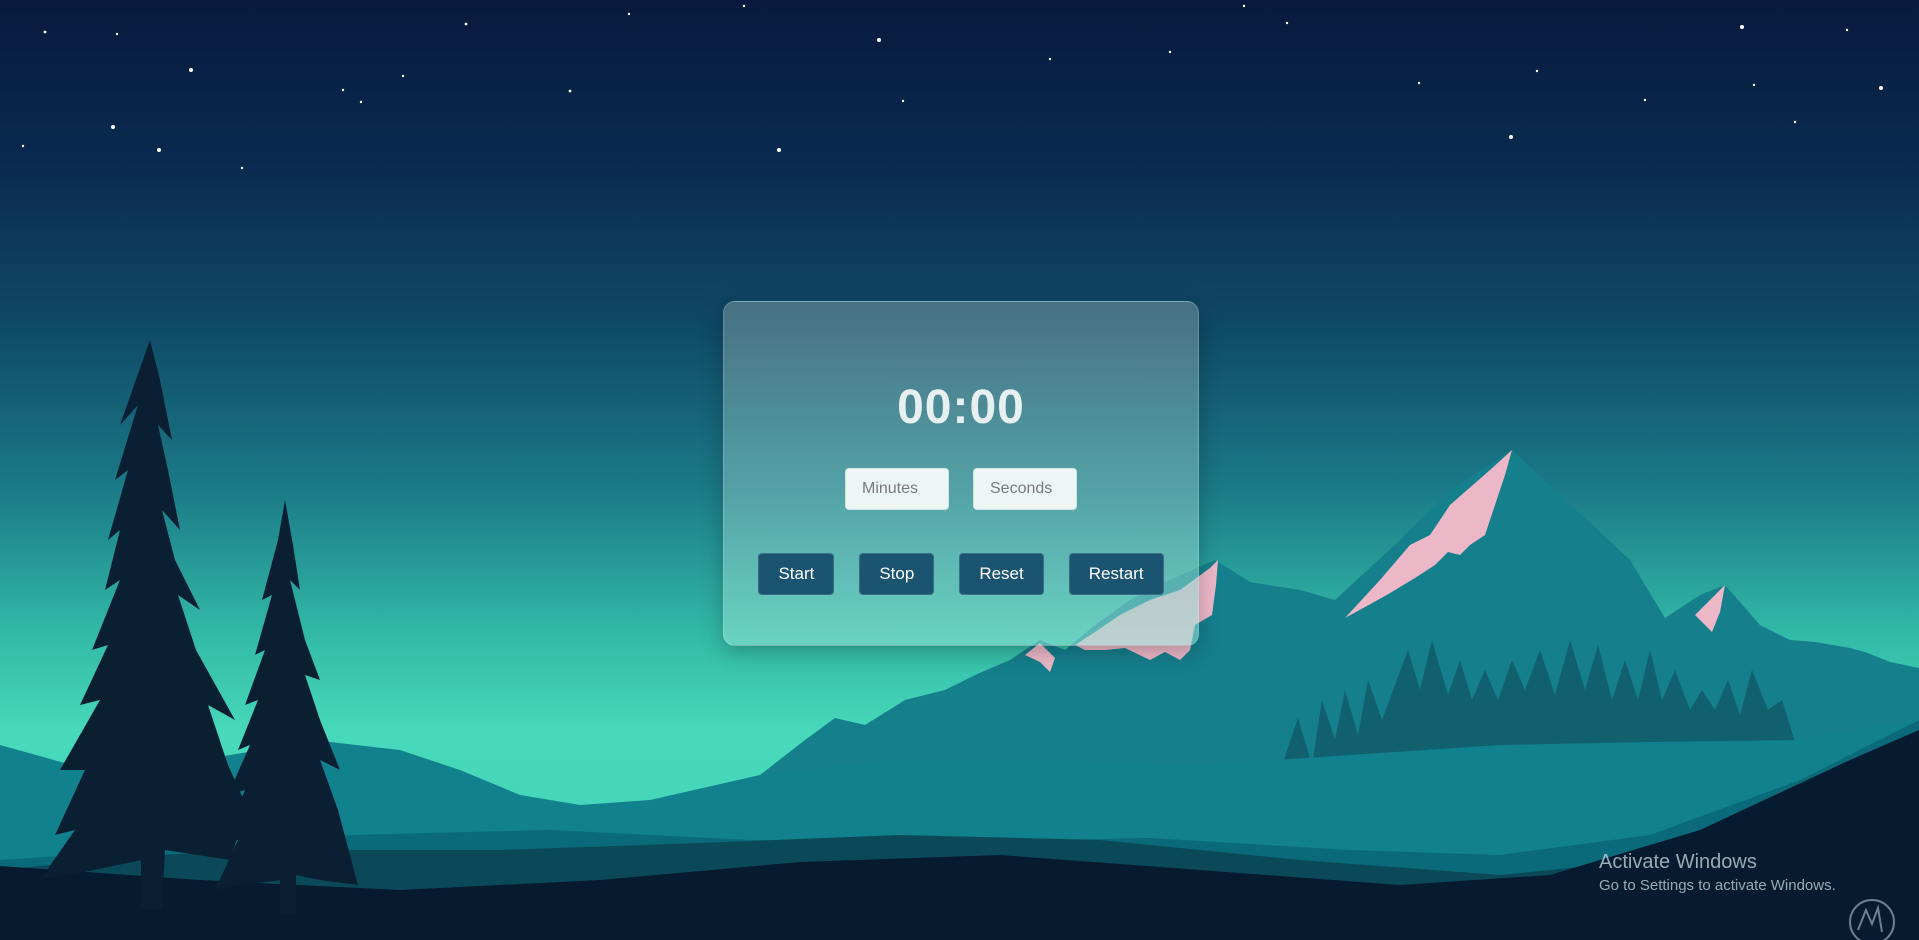  I want to click on timer-controls: Start Stop Reset Restart, so click(961, 574).